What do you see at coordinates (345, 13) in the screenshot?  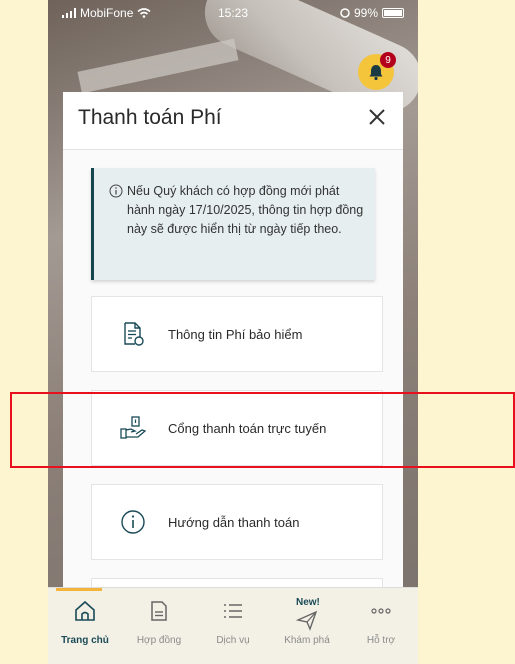 I see `alarm-icon` at bounding box center [345, 13].